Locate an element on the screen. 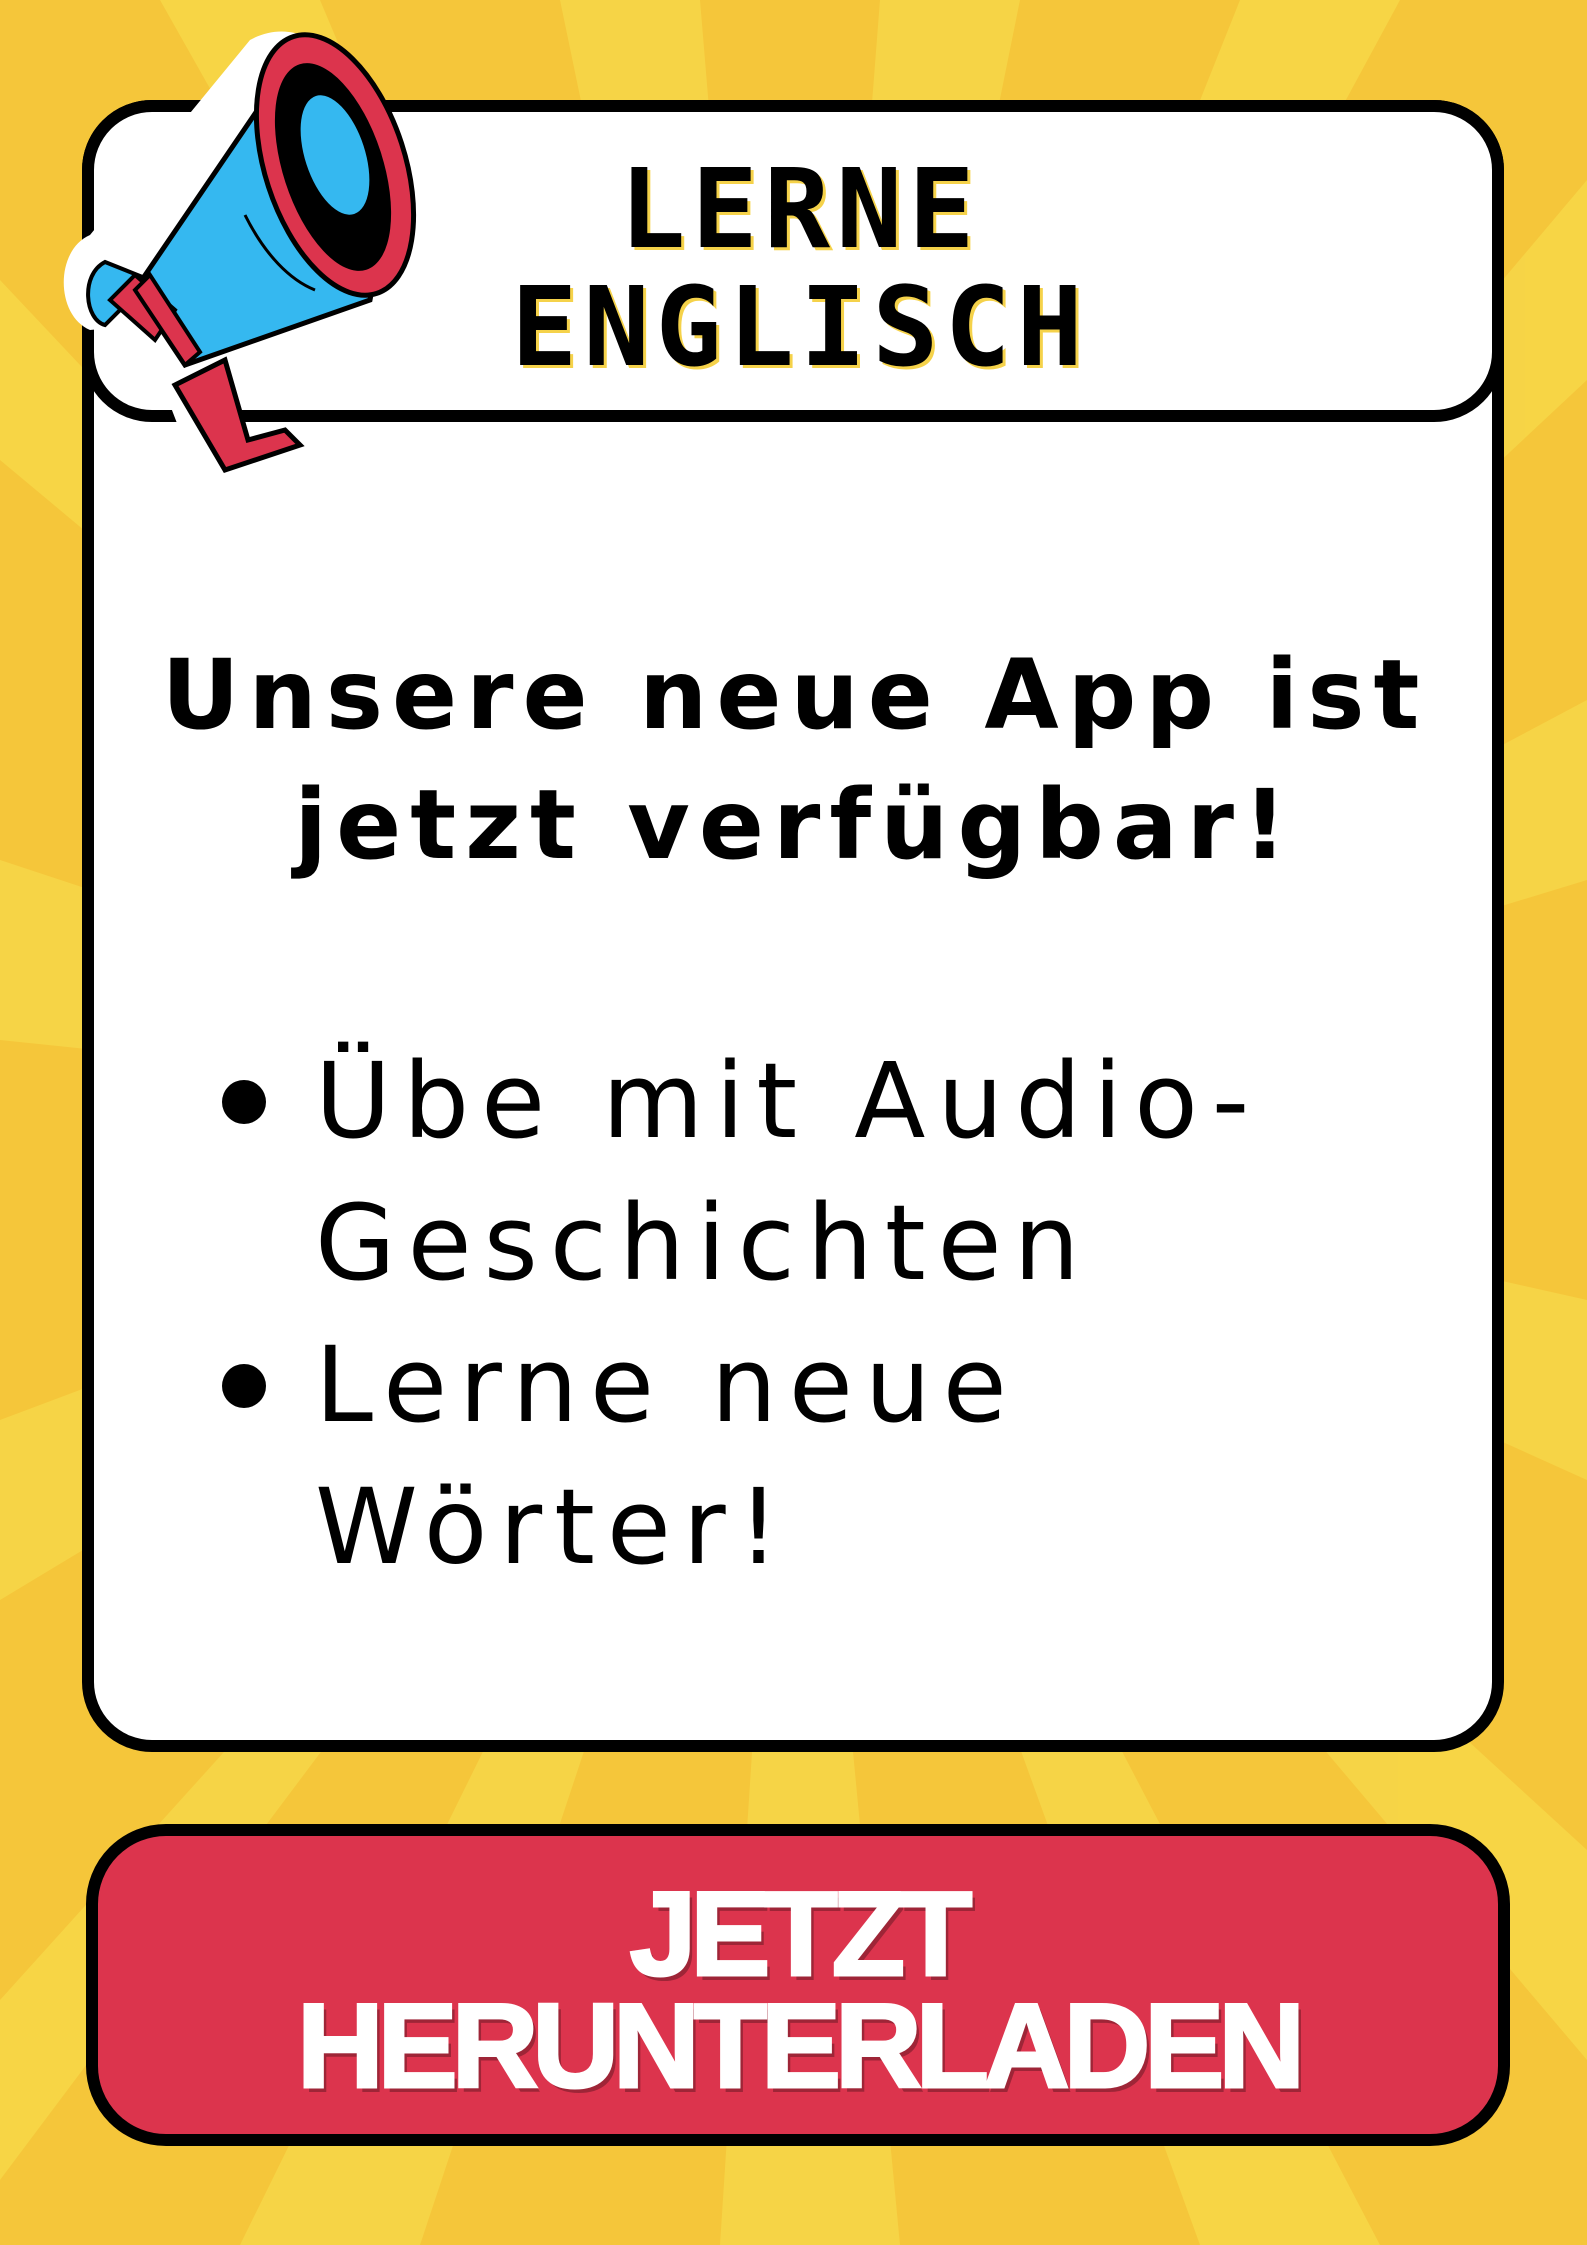  cta-line-2: HERUNTERLADEN is located at coordinates (801, 2046).